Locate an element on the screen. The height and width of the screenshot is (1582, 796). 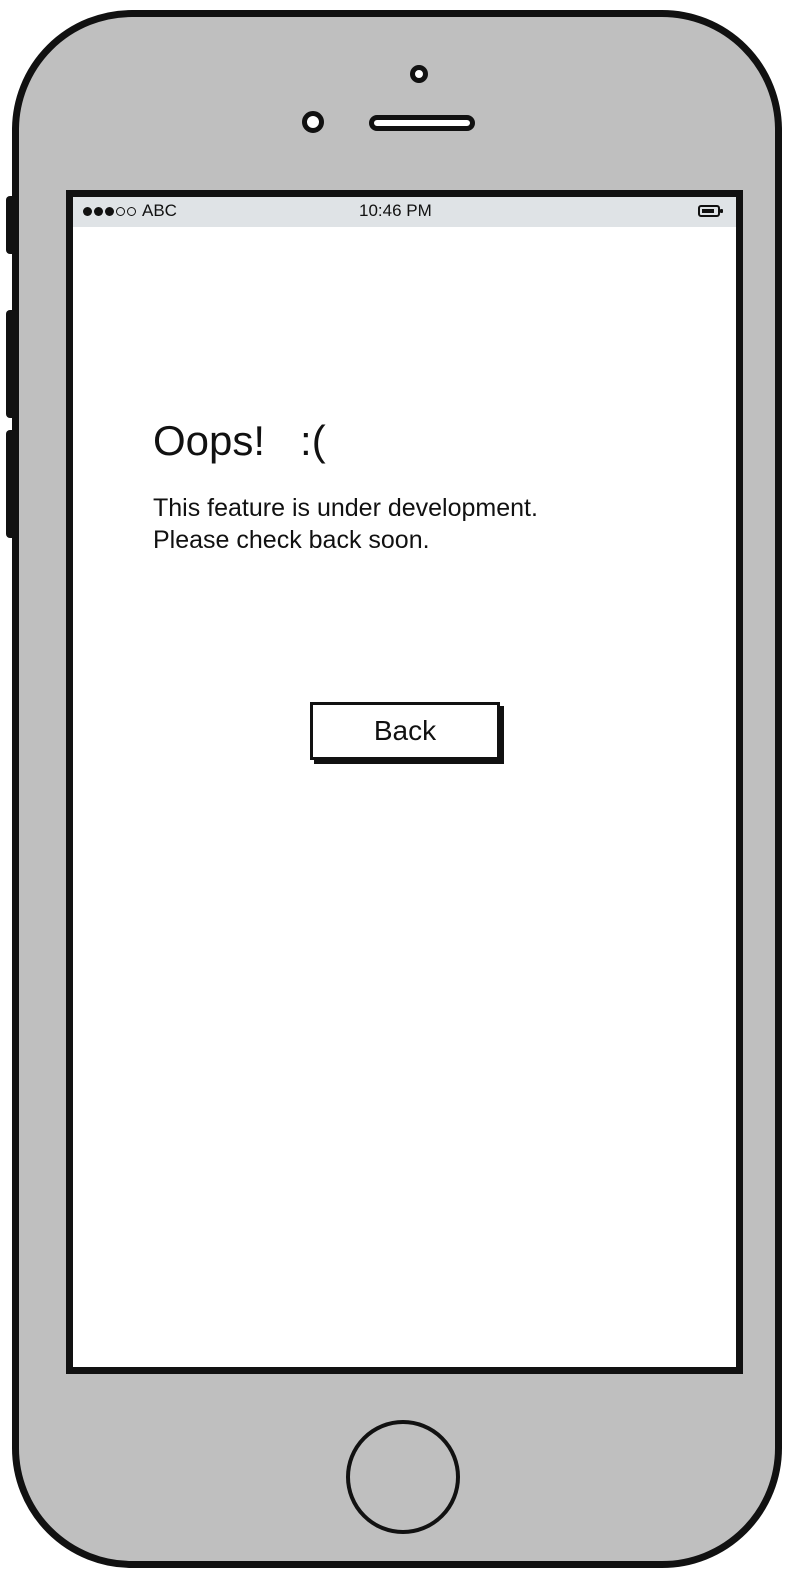
status-bar: ABC 10:46 PM is located at coordinates (404, 212).